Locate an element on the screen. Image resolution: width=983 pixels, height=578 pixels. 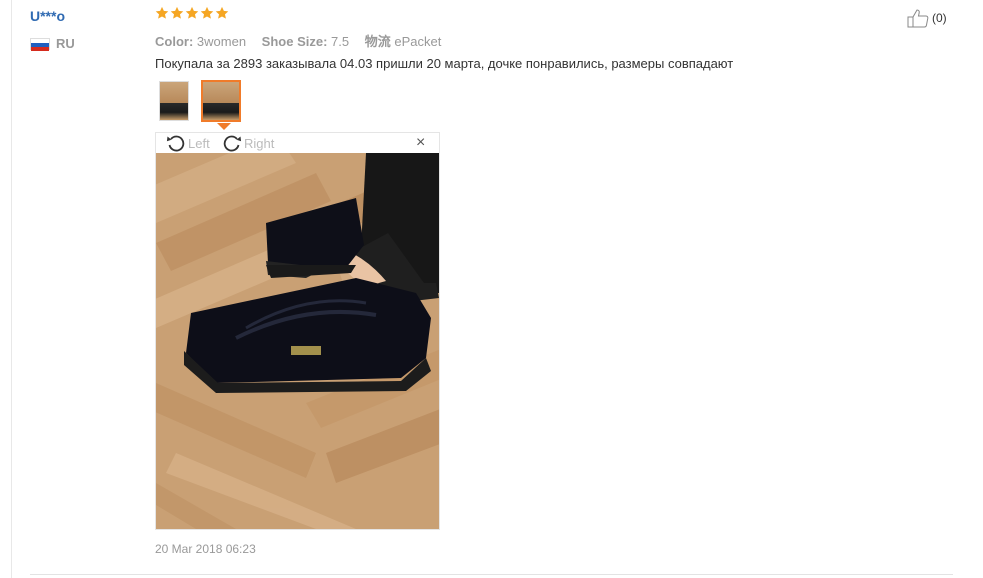
russia-flag-icon is located at coordinates (40, 44).